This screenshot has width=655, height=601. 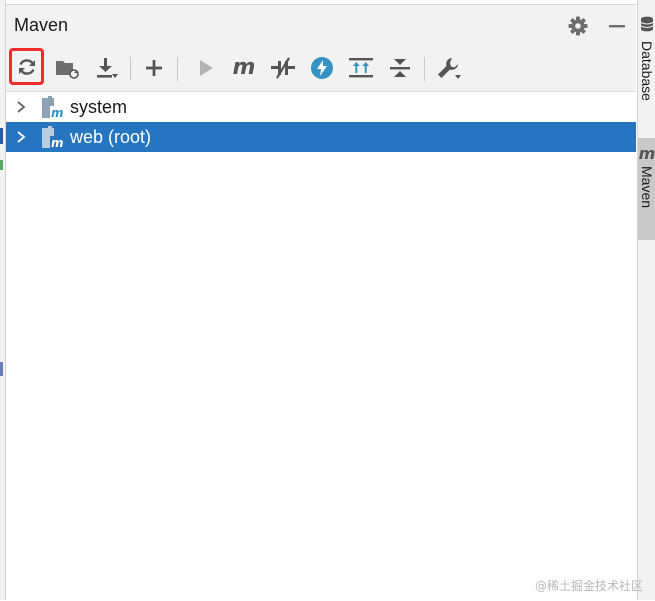 I want to click on maven-toolbar: m, so click(x=321, y=68).